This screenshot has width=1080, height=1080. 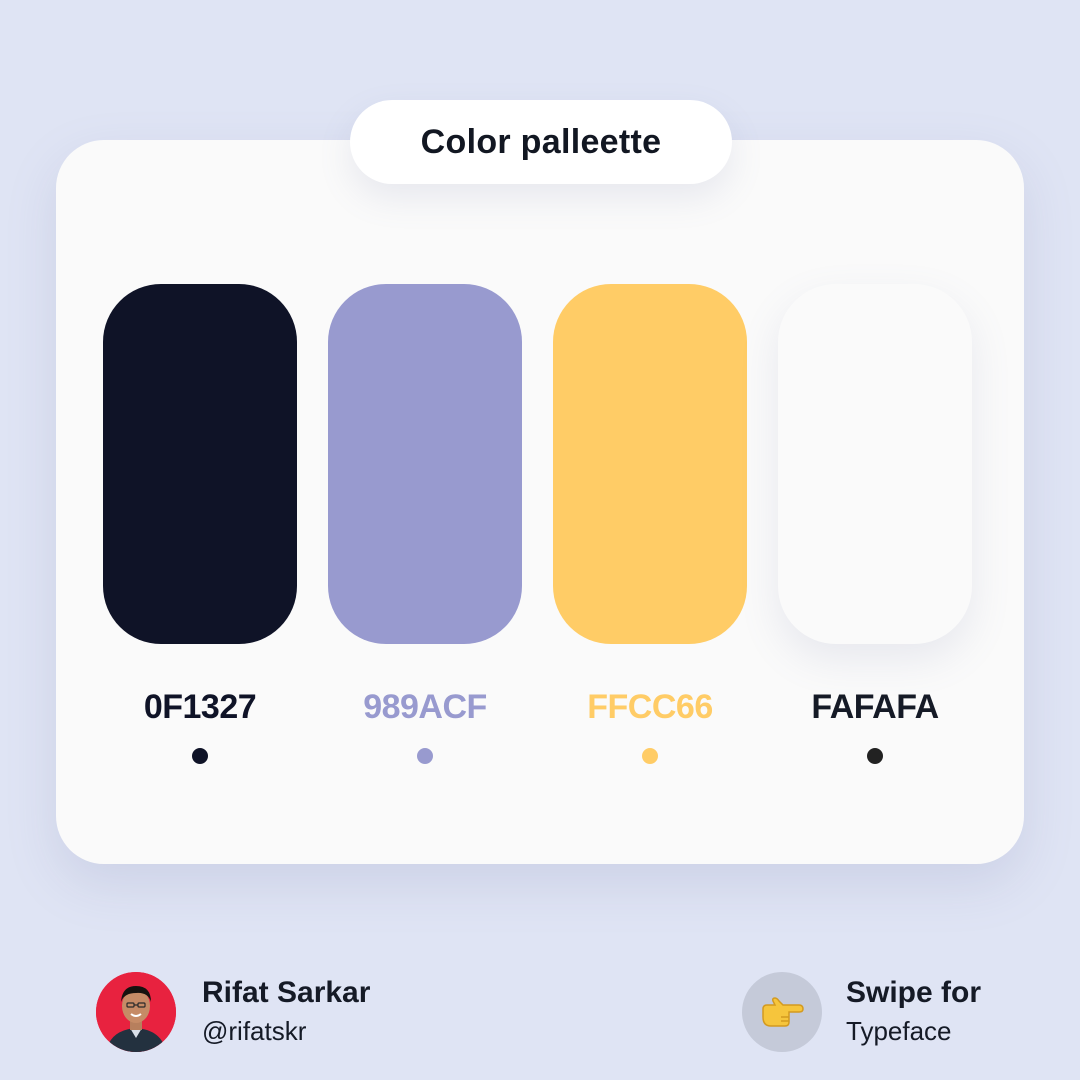 What do you see at coordinates (200, 707) in the screenshot?
I see `hex-label: 0F1327` at bounding box center [200, 707].